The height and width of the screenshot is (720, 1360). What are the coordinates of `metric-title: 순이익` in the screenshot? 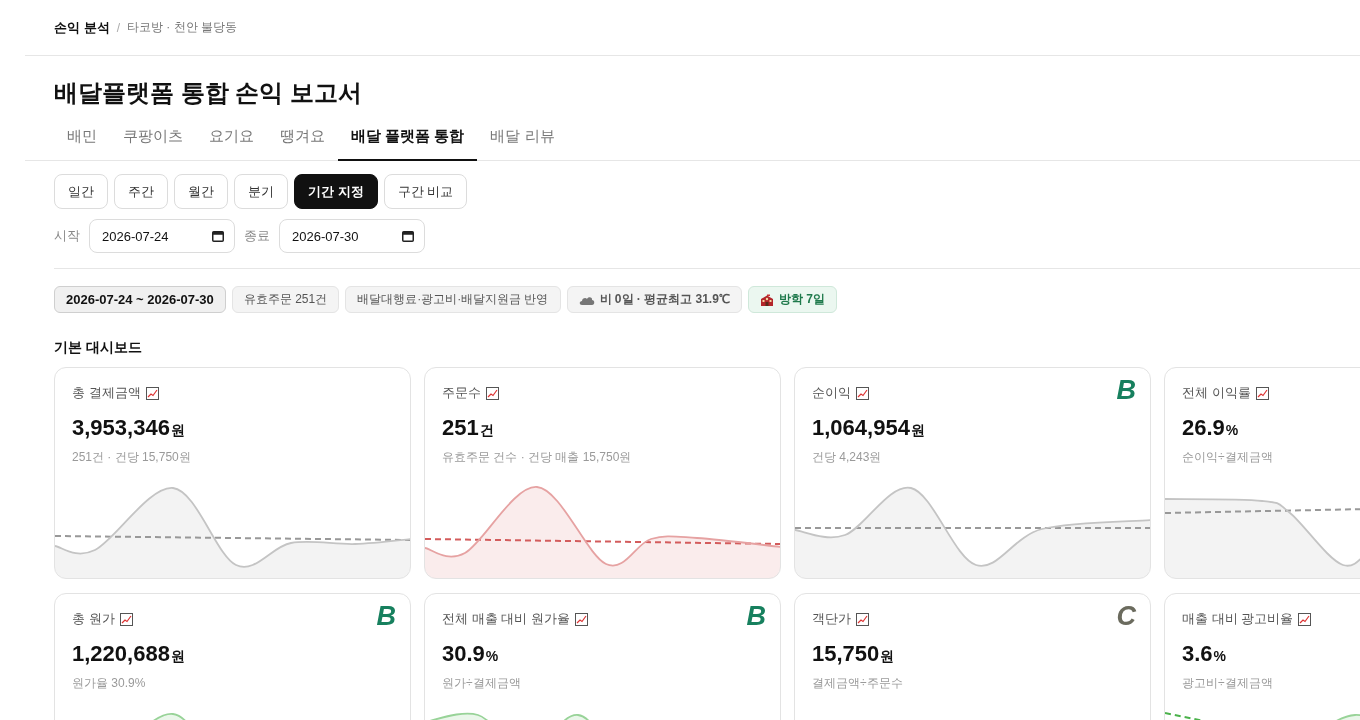 It's located at (831, 393).